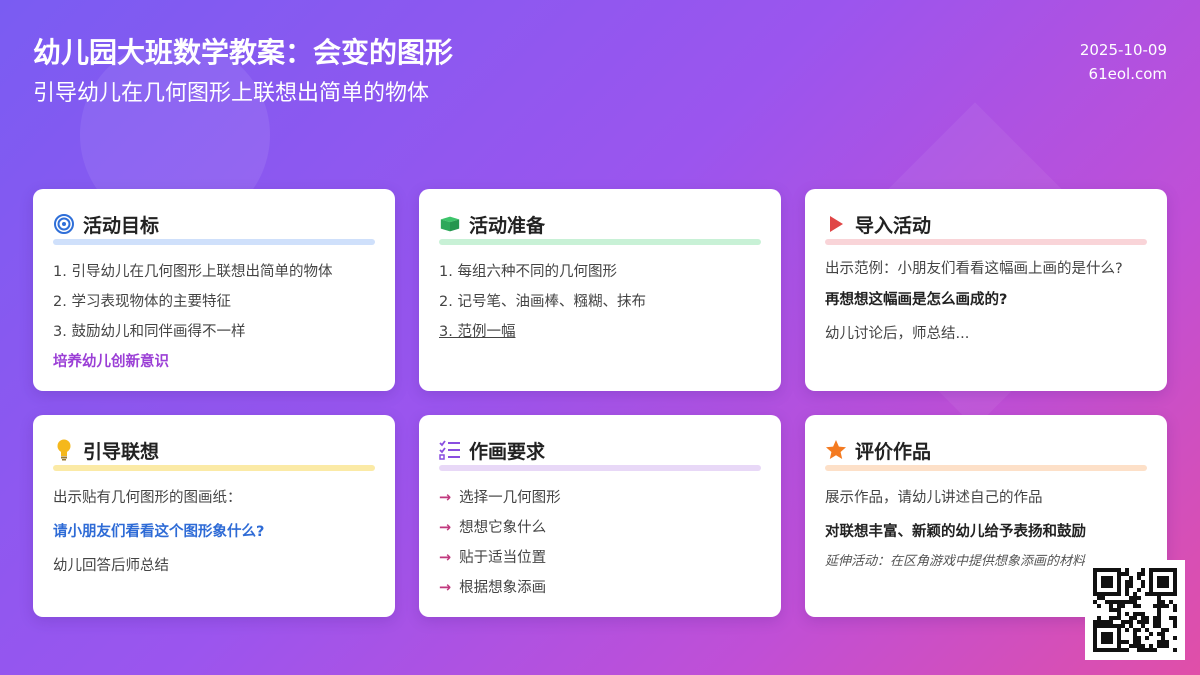 The image size is (1200, 675). What do you see at coordinates (214, 450) in the screenshot?
I see `card-header: 引导联想` at bounding box center [214, 450].